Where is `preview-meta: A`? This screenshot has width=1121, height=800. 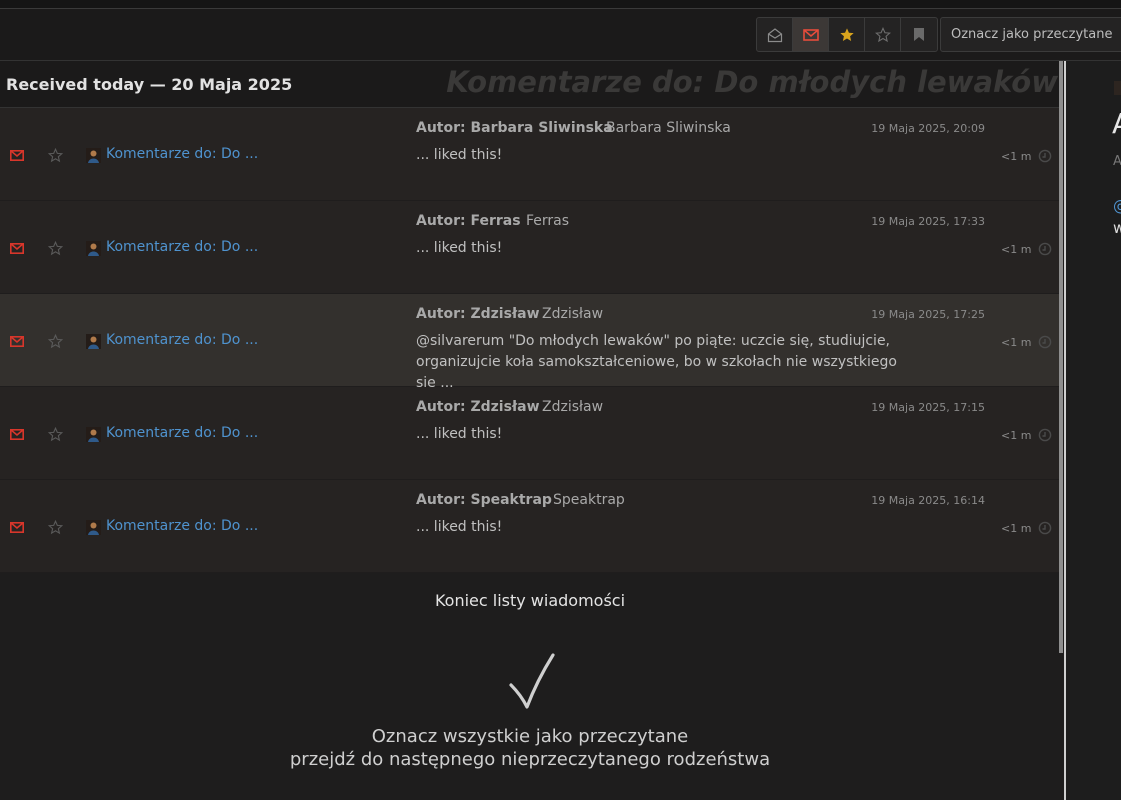
preview-meta: A is located at coordinates (1117, 161).